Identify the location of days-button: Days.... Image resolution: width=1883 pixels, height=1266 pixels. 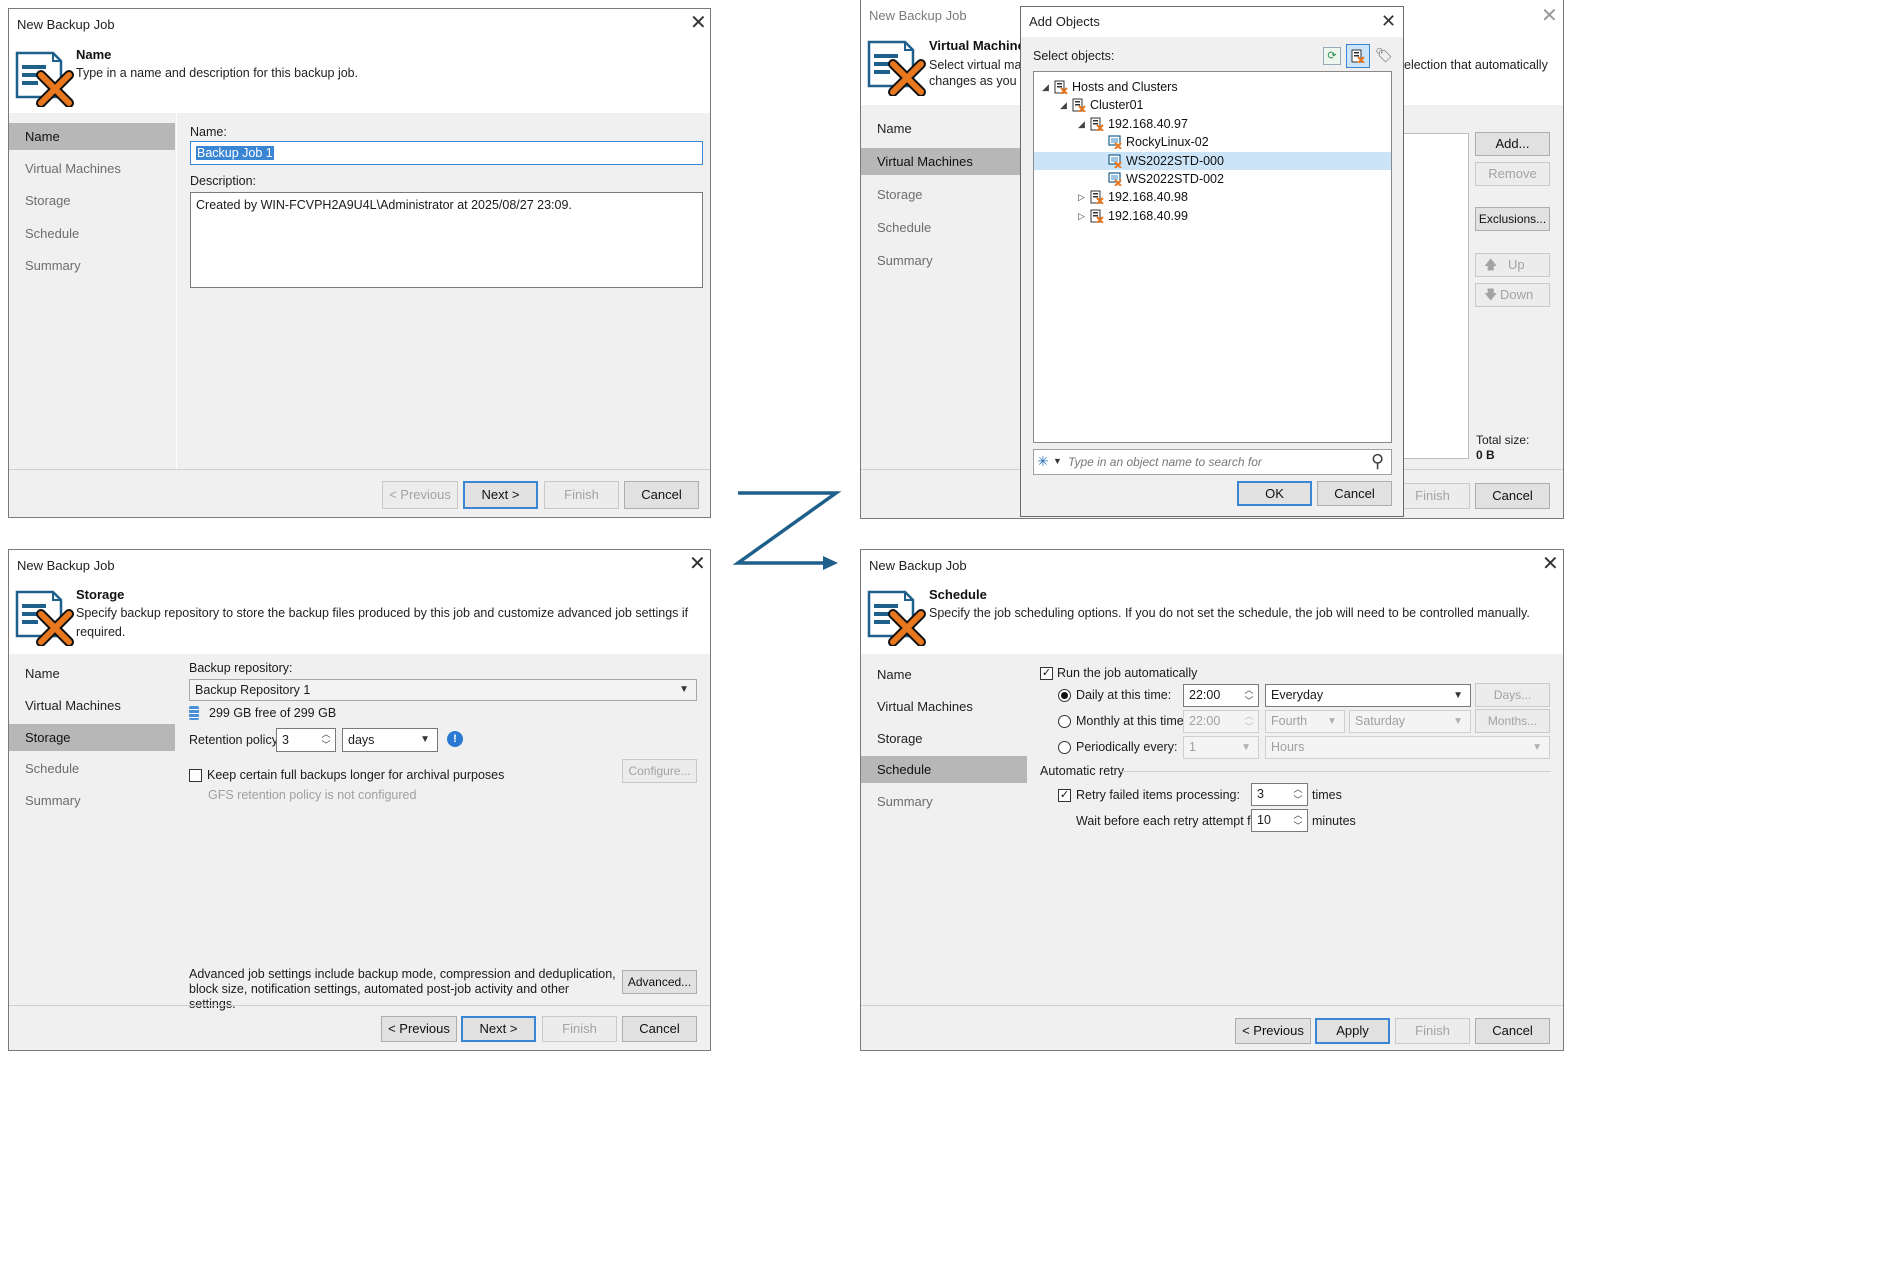
(1512, 695).